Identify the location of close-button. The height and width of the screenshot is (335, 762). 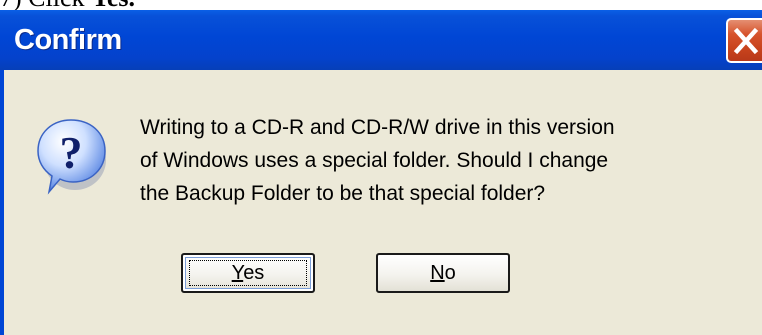
(744, 40).